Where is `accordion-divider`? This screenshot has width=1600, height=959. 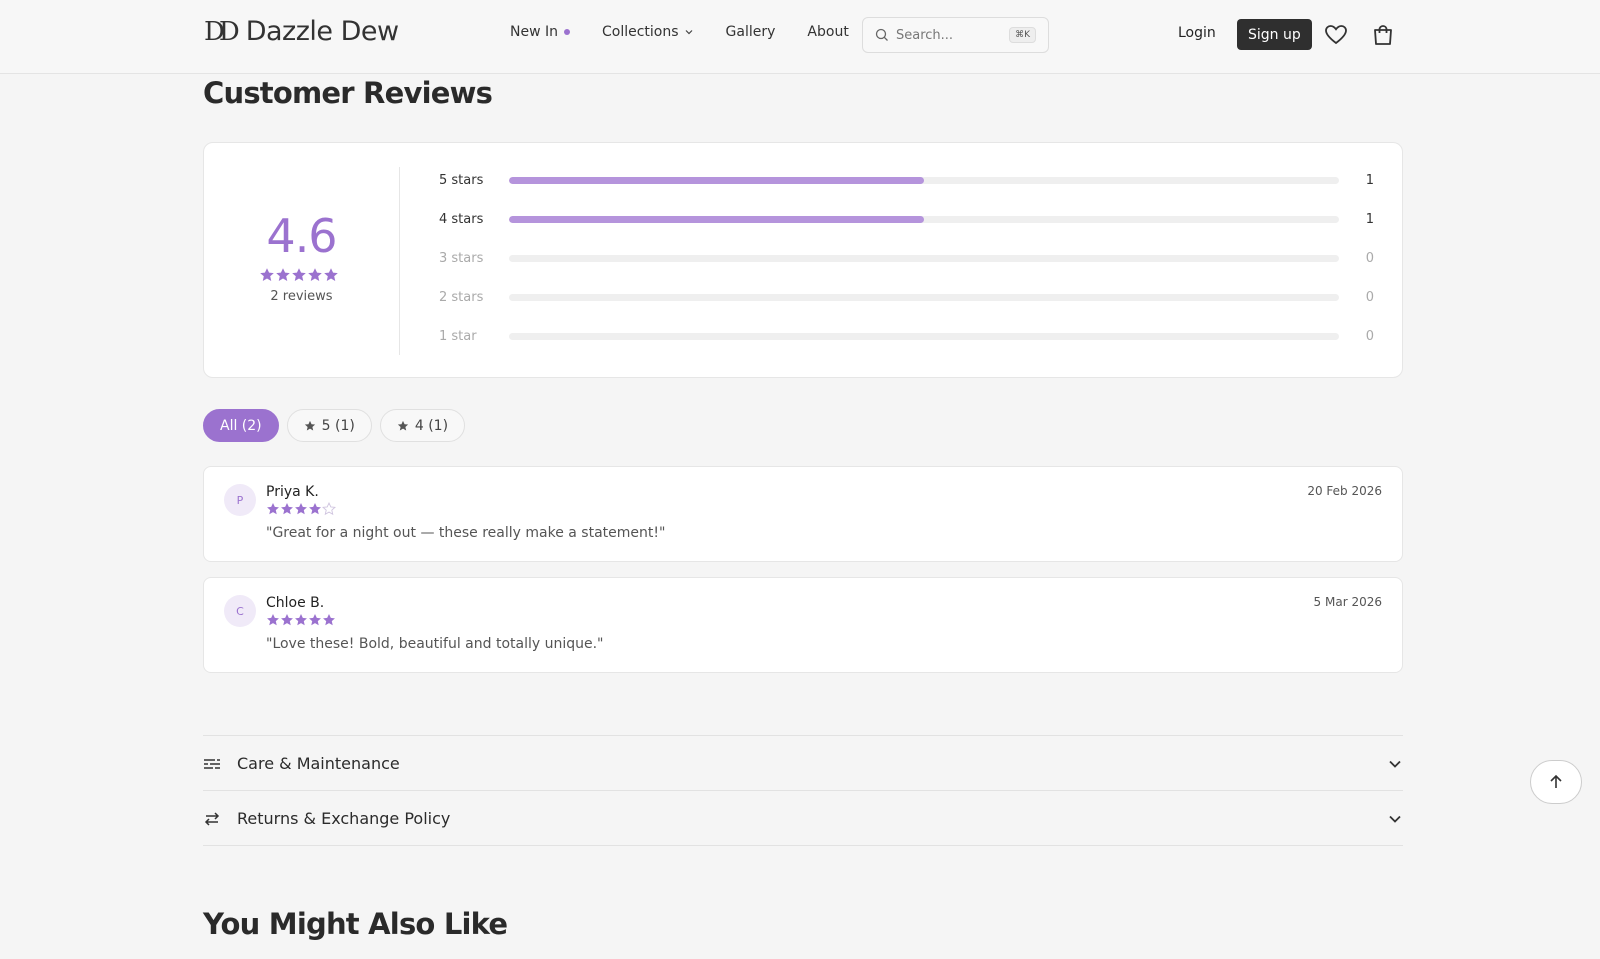 accordion-divider is located at coordinates (803, 845).